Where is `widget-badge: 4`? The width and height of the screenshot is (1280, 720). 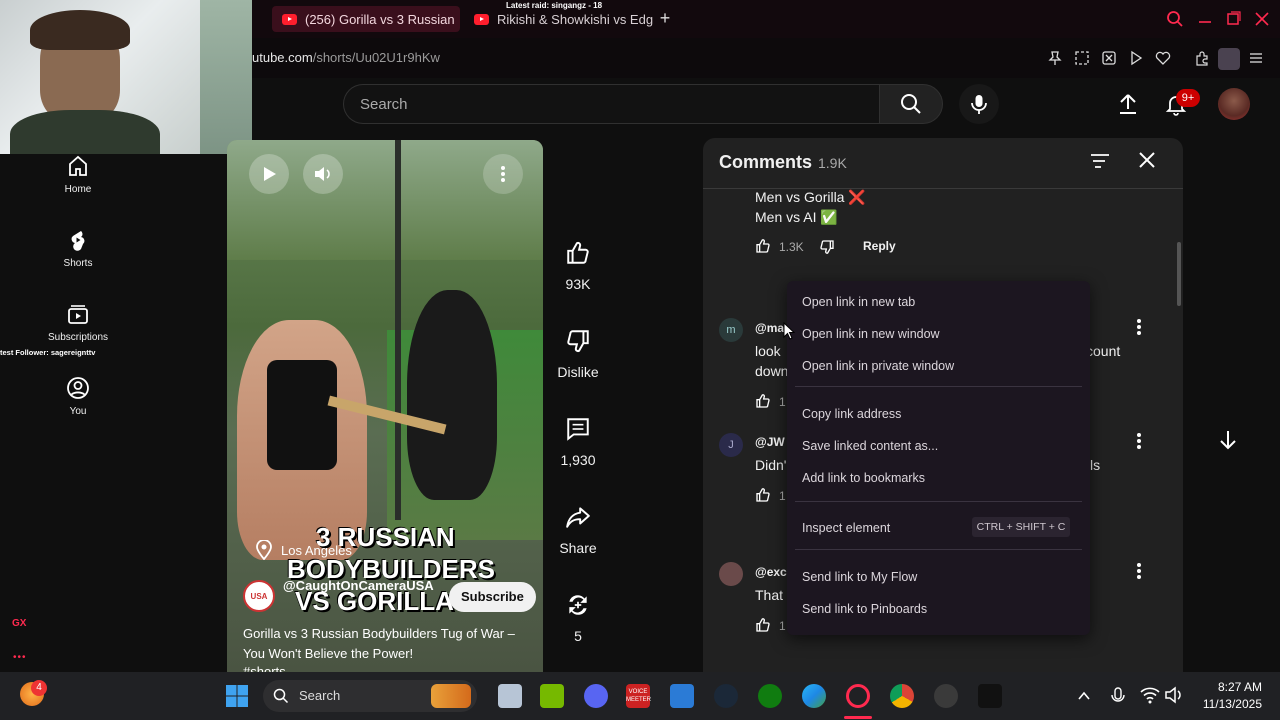 widget-badge: 4 is located at coordinates (39, 688).